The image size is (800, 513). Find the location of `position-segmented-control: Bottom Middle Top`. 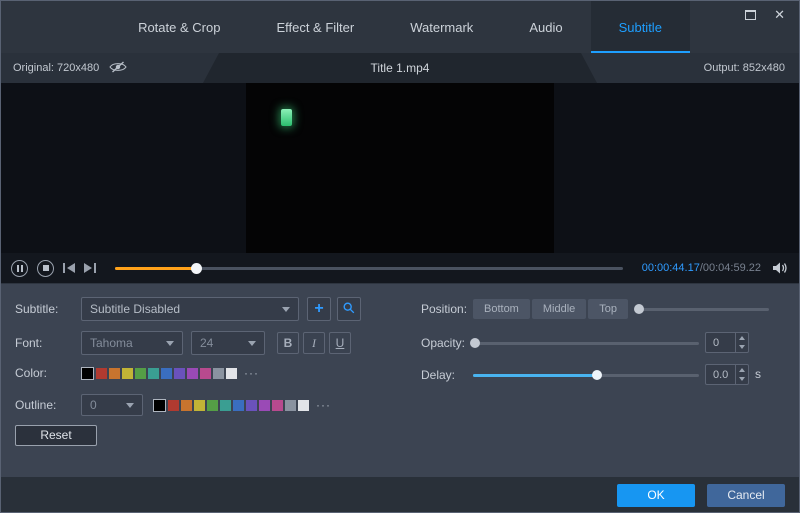

position-segmented-control: Bottom Middle Top is located at coordinates (551, 309).